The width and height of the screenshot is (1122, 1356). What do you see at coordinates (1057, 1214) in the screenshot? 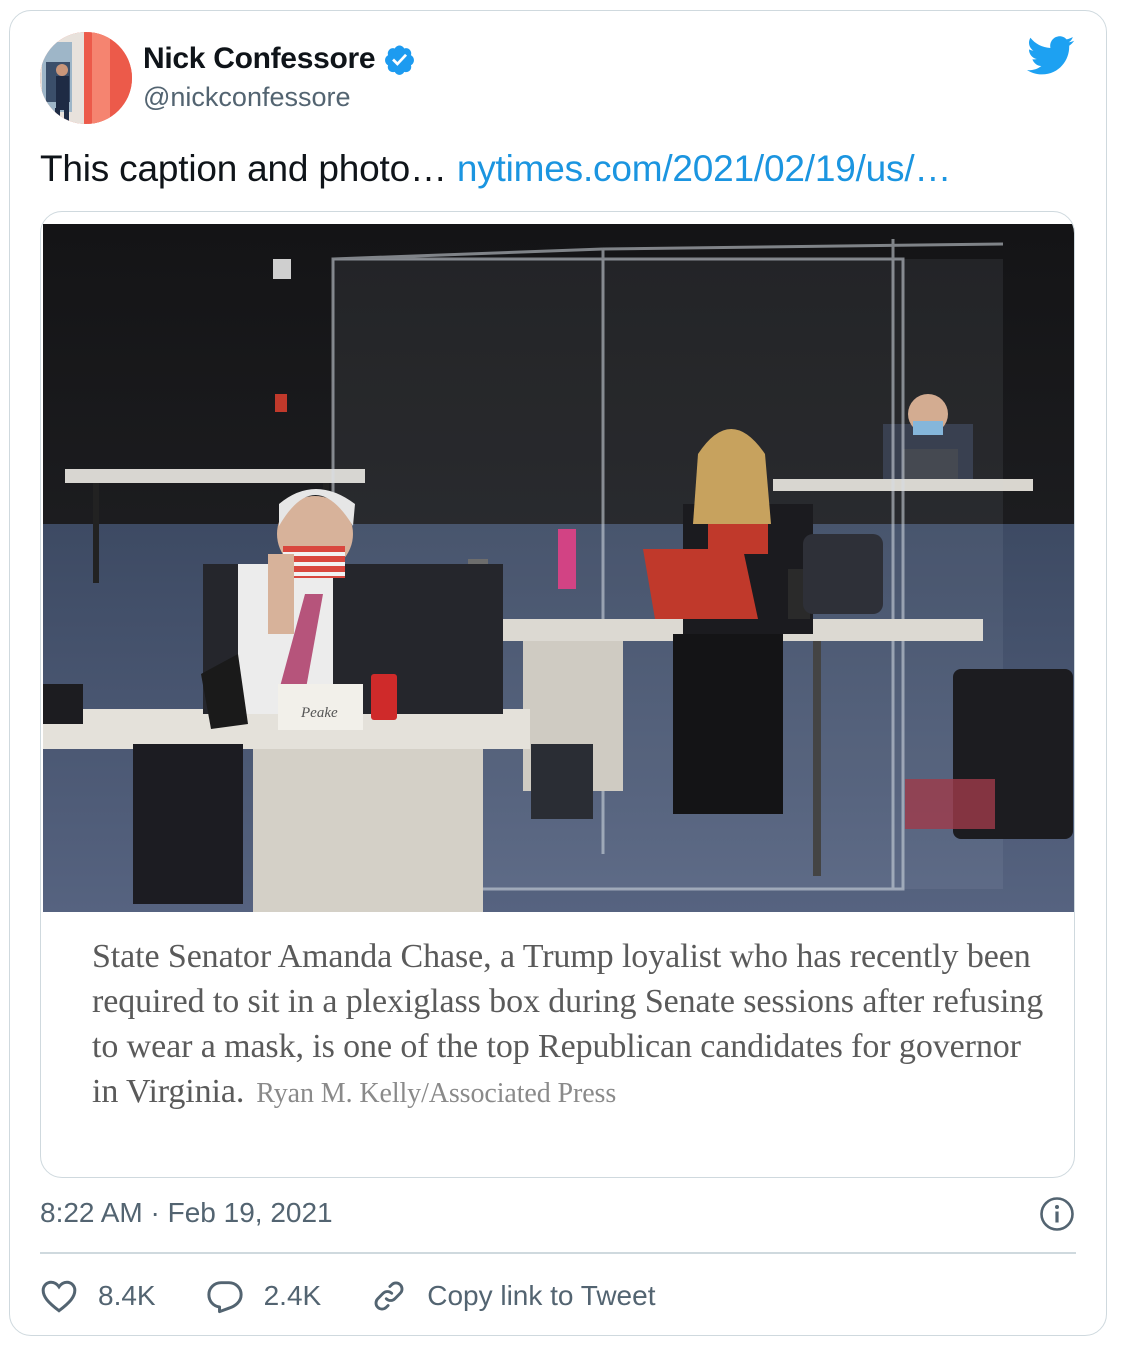
I see `info-icon` at bounding box center [1057, 1214].